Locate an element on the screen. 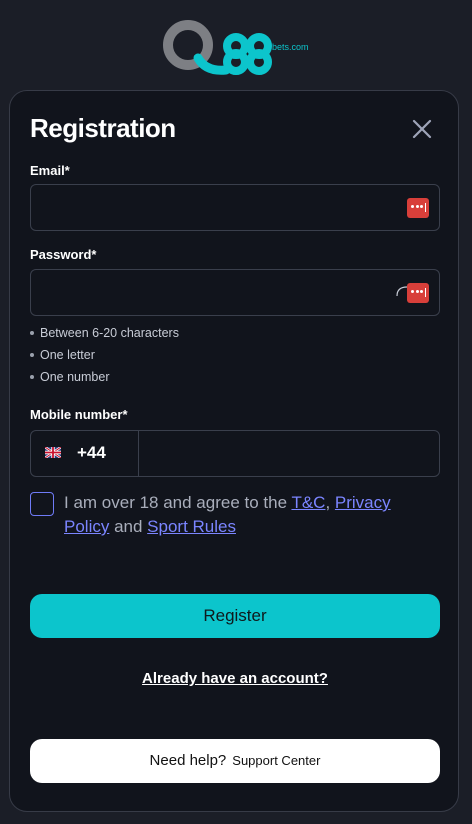 The width and height of the screenshot is (472, 824). q88-logo: bets.com is located at coordinates (236, 47).